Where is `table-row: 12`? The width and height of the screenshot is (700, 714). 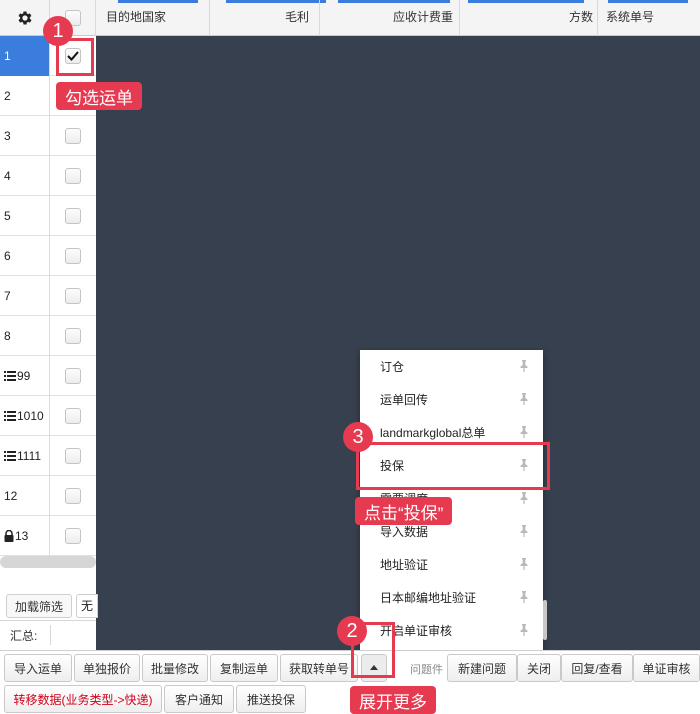
table-row: 12 is located at coordinates (48, 496).